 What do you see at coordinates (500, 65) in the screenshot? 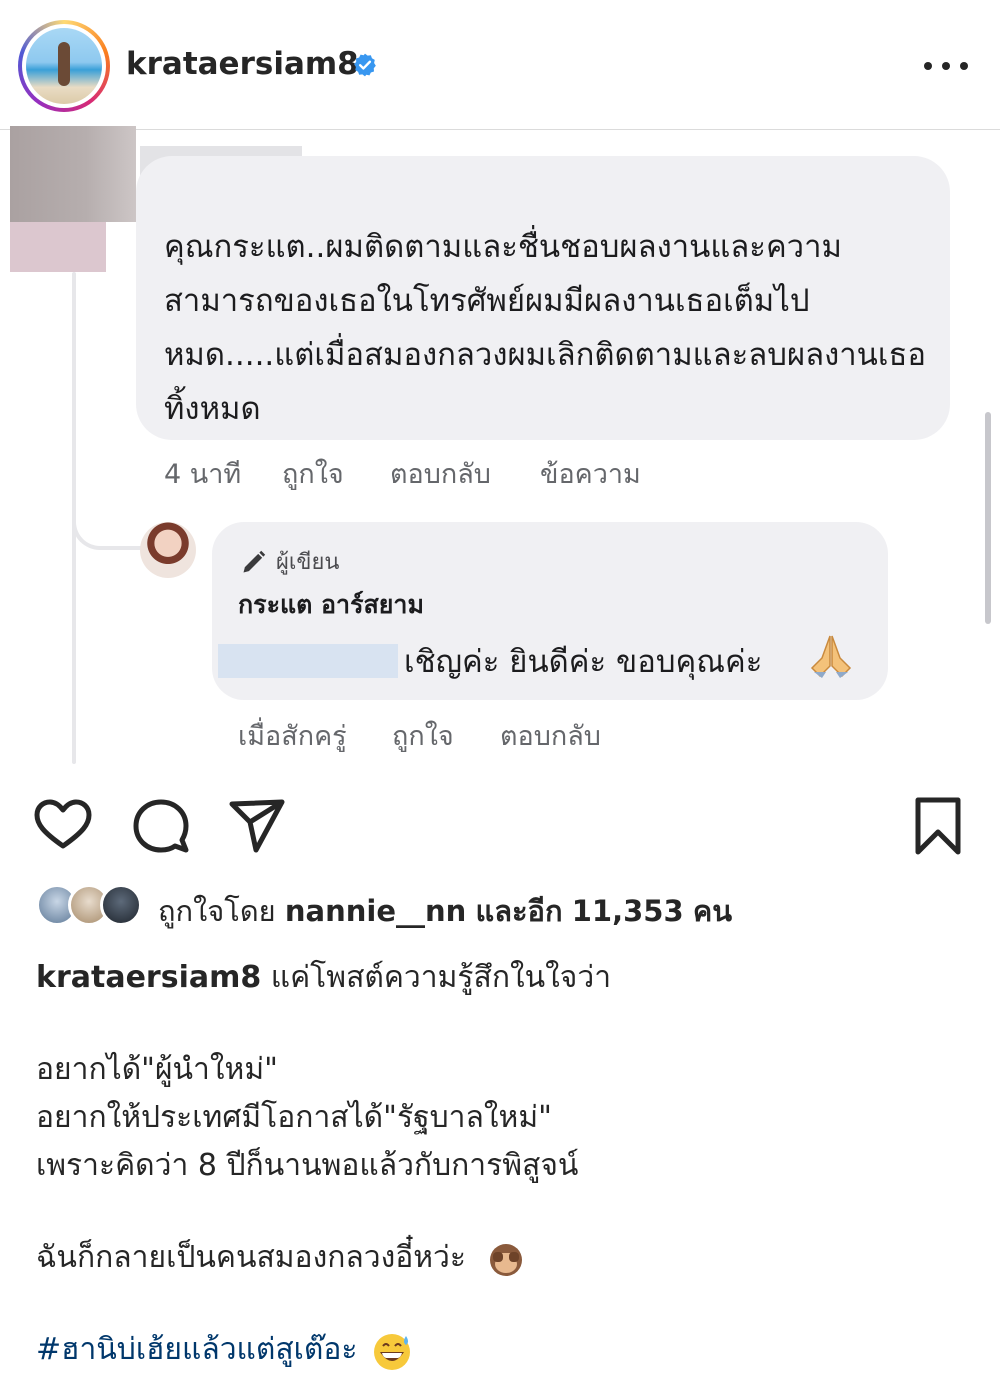
I see `post-header: krataersiam8` at bounding box center [500, 65].